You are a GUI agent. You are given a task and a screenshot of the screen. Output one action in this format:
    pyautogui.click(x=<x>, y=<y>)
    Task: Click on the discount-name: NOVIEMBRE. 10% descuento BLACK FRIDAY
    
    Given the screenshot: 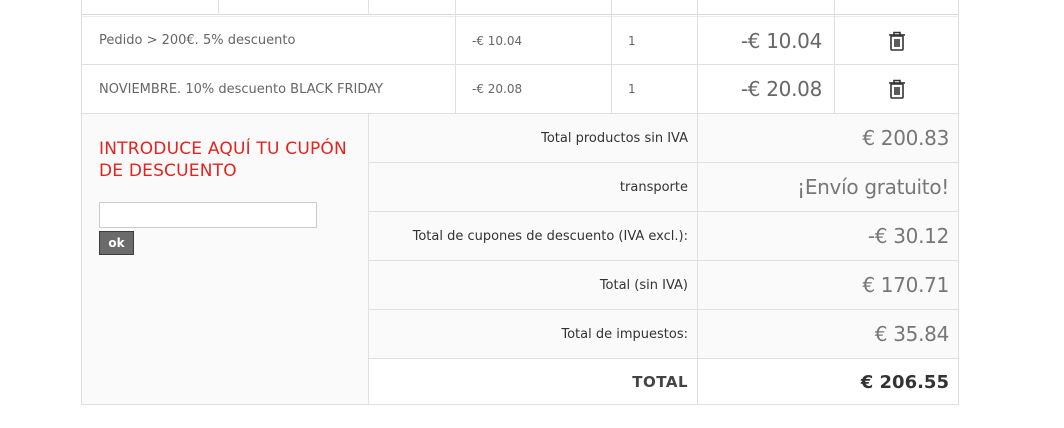 What is the action you would take?
    pyautogui.click(x=241, y=89)
    